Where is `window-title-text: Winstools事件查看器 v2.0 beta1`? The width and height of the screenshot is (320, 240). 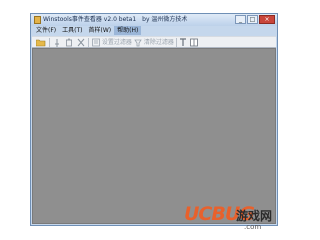 window-title-text: Winstools事件查看器 v2.0 beta1 is located at coordinates (90, 19).